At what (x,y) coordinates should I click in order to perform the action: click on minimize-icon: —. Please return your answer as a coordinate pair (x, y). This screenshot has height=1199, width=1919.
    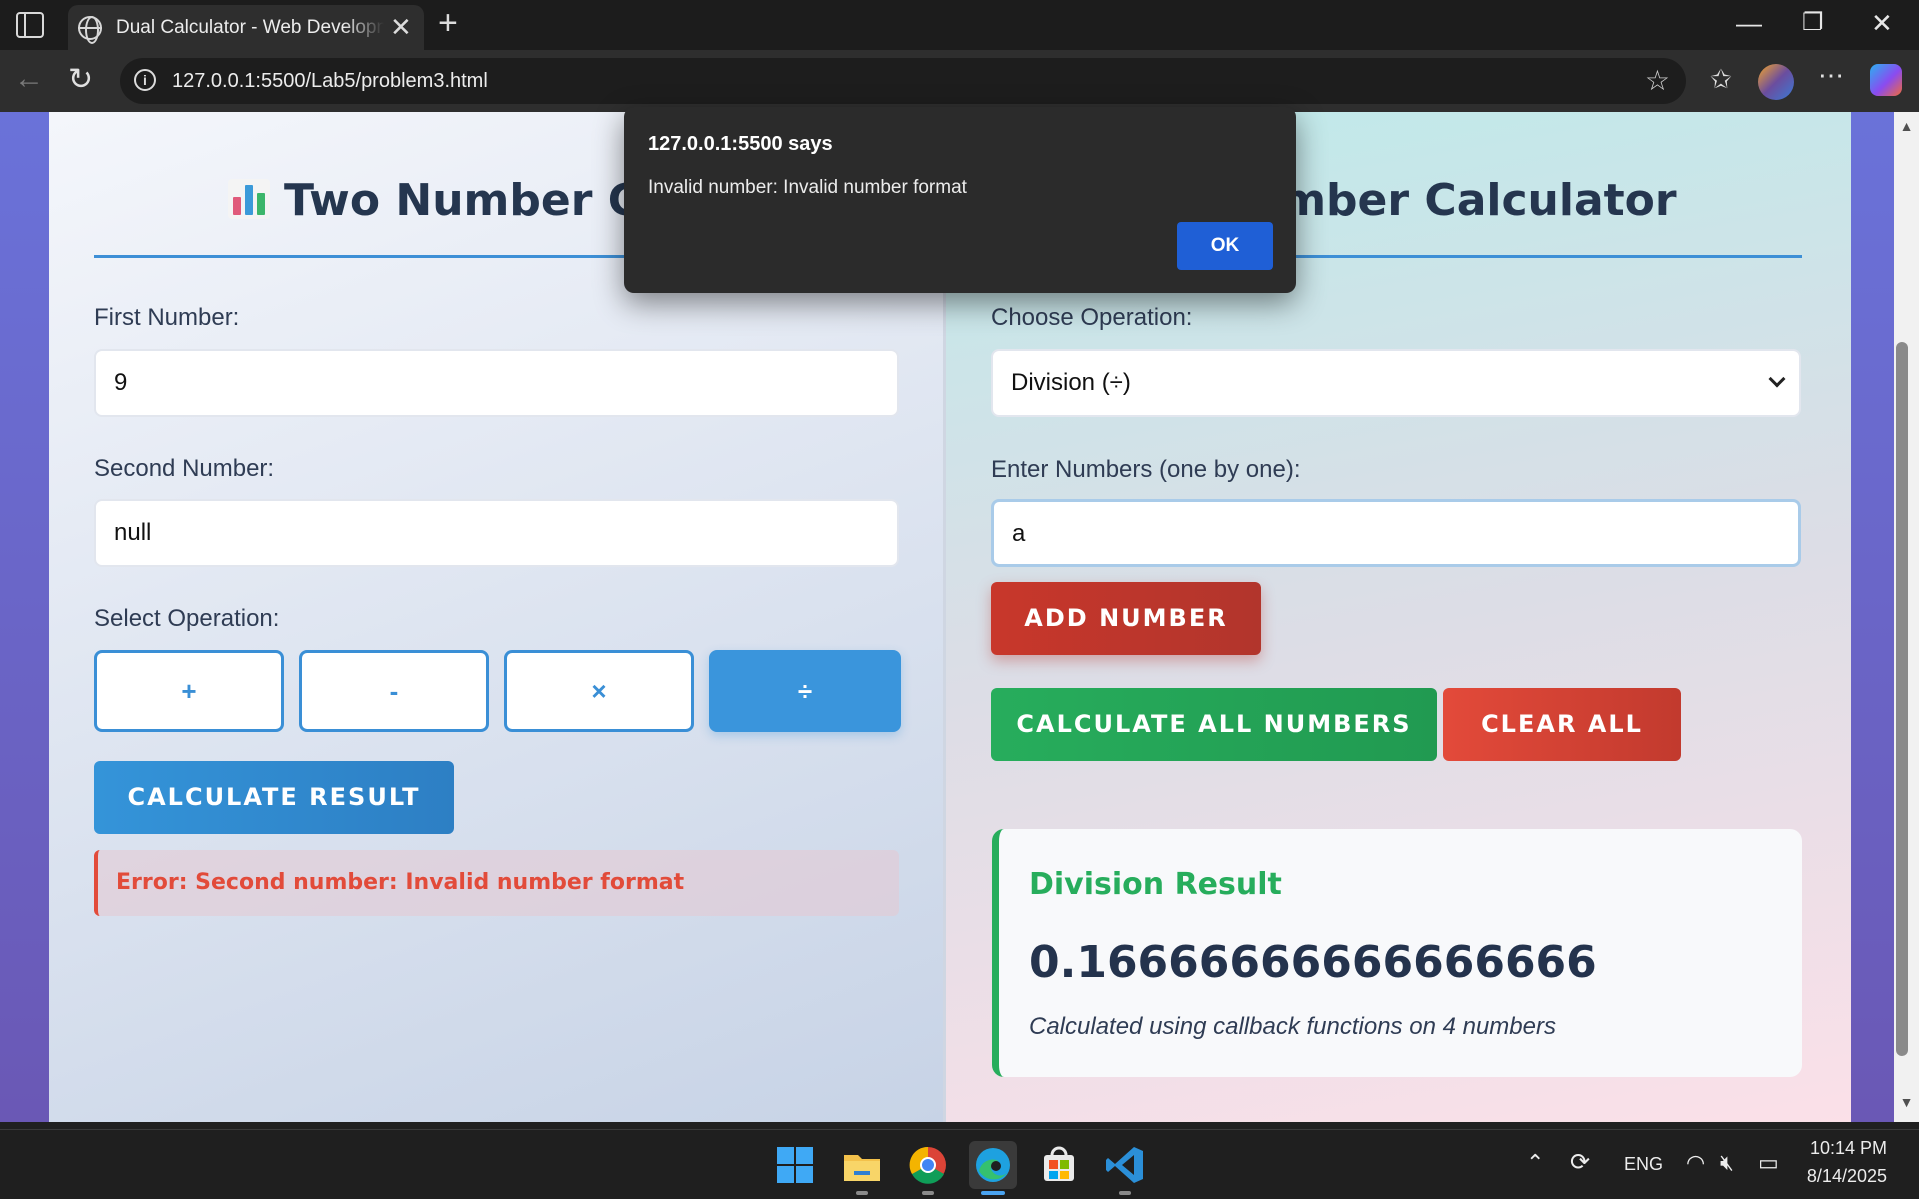
    Looking at the image, I should click on (1749, 23).